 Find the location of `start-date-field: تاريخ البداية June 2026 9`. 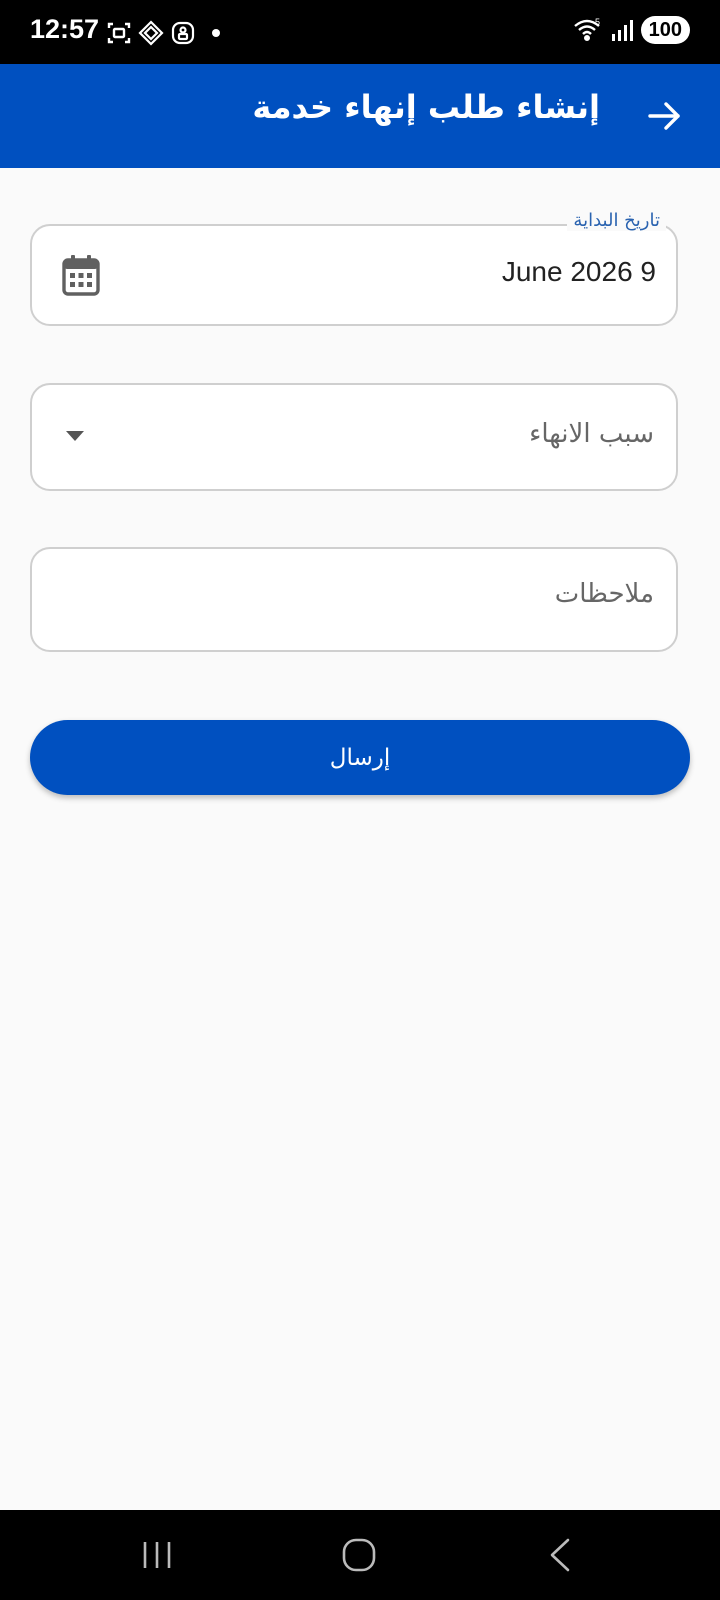

start-date-field: تاريخ البداية June 2026 9 is located at coordinates (354, 268).